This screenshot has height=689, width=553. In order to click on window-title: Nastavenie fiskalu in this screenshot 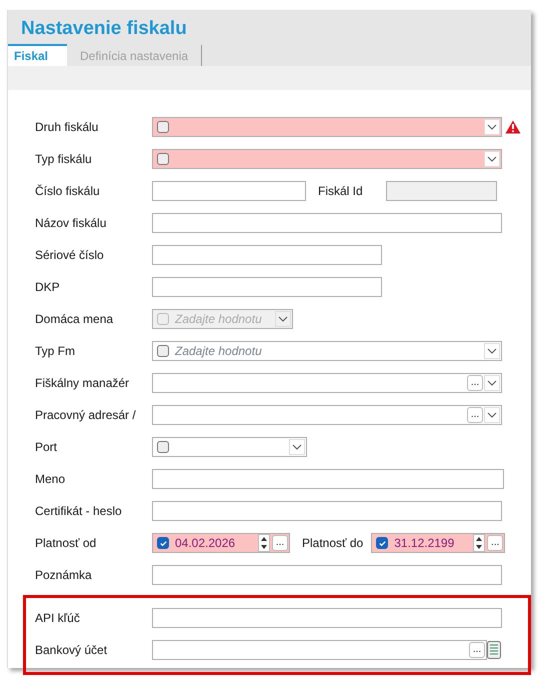, I will do `click(104, 29)`.